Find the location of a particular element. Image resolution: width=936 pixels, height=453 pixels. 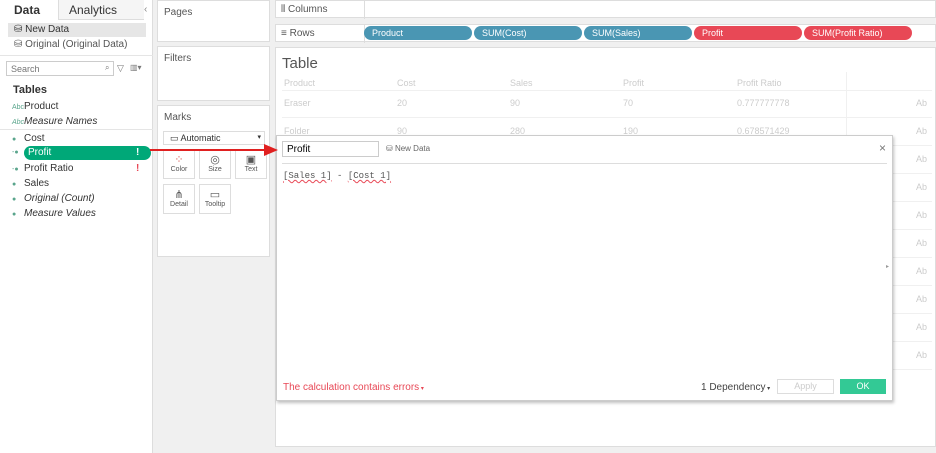

error-text: The calculation contains errors is located at coordinates (351, 387).